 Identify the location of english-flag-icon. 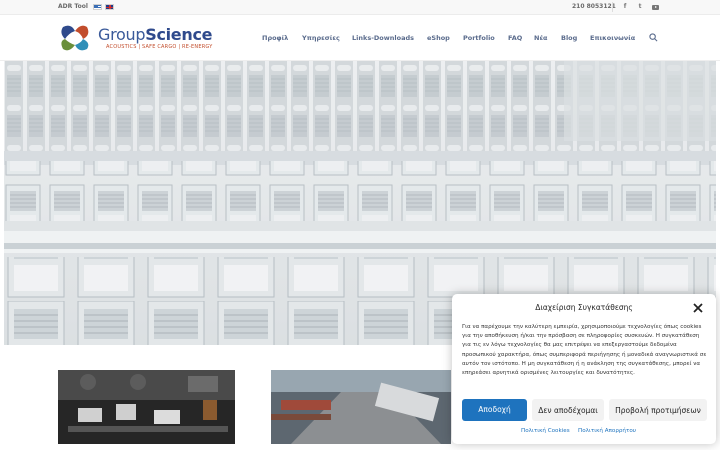
(109, 7).